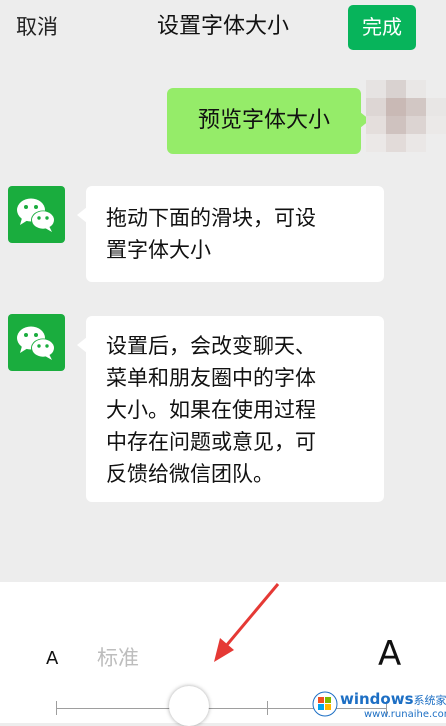  I want to click on user-avatar, so click(406, 116).